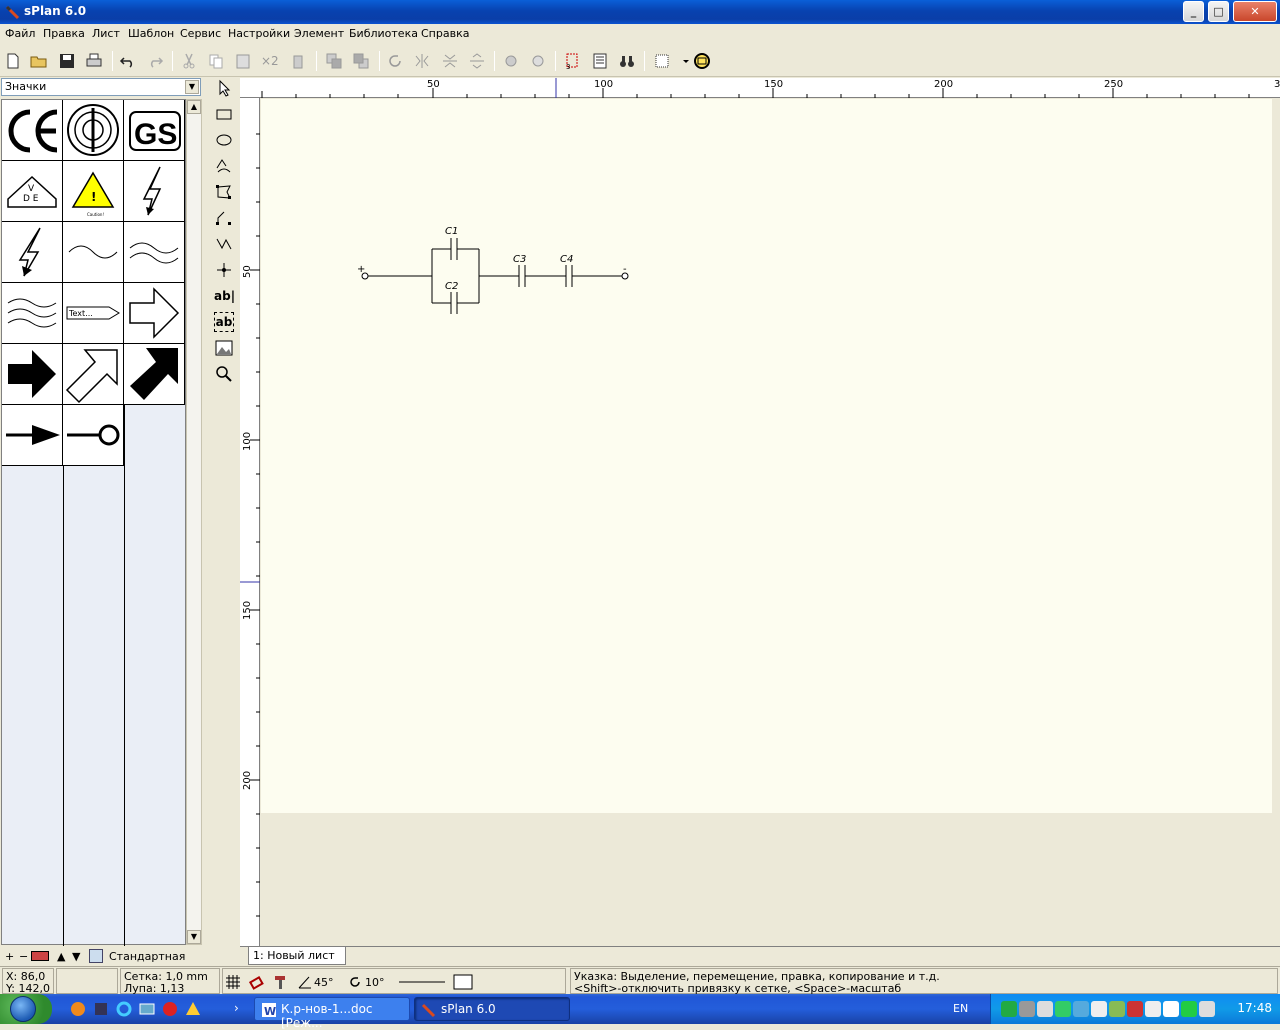  I want to click on quicklaunch-ie-icon, so click(124, 1009).